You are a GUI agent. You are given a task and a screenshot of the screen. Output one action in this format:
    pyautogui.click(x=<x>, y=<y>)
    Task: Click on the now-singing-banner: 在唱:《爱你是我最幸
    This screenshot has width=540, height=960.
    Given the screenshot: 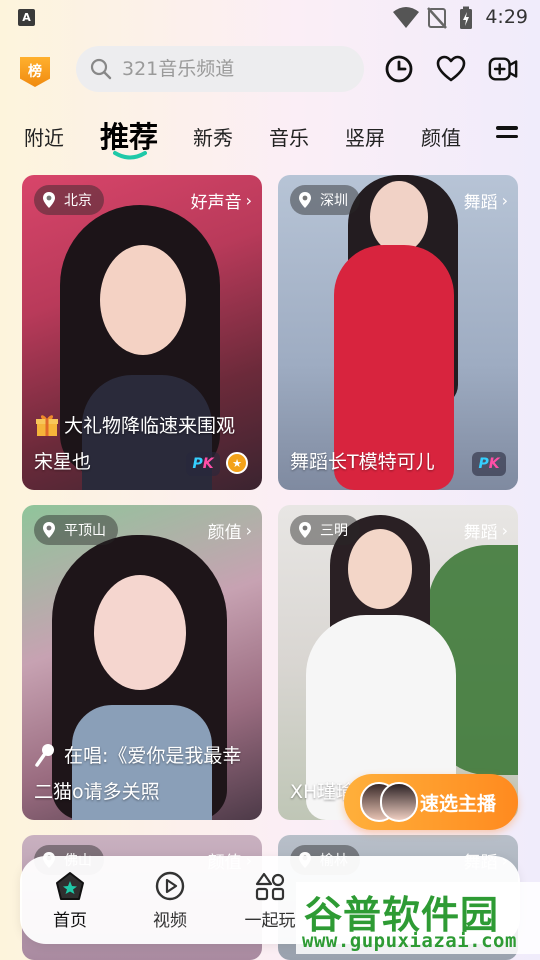 What is the action you would take?
    pyautogui.click(x=148, y=754)
    